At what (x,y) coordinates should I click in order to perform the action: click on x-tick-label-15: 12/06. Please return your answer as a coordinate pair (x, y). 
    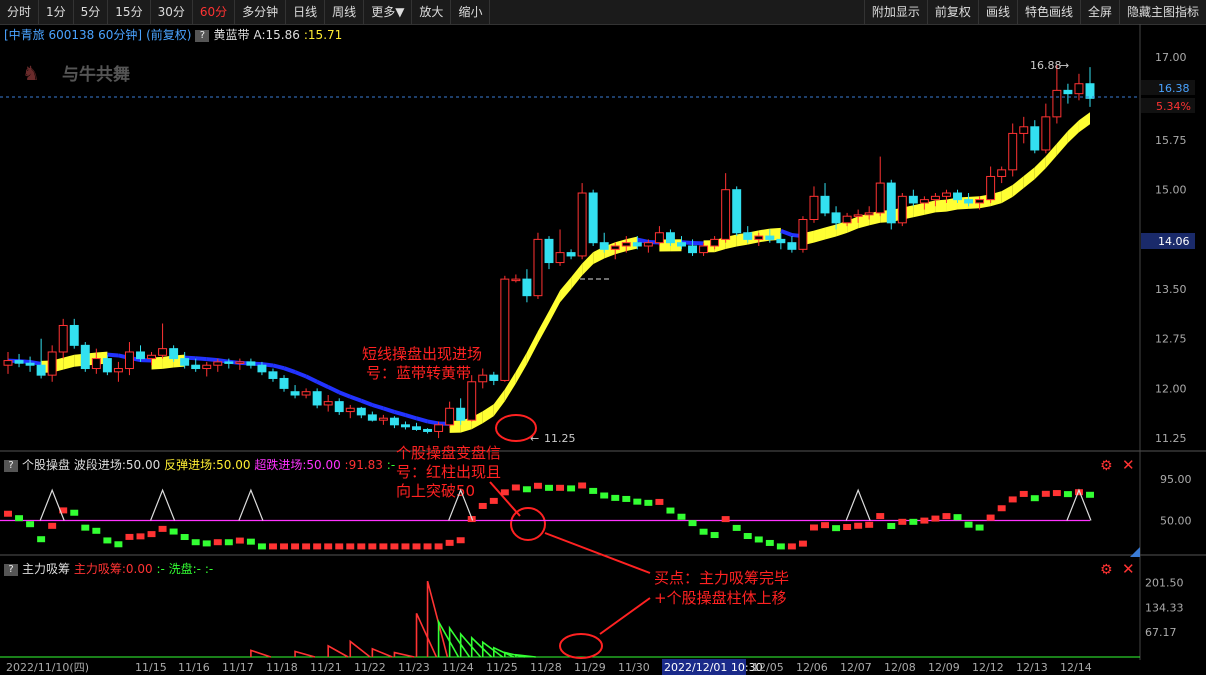
    Looking at the image, I should click on (812, 667).